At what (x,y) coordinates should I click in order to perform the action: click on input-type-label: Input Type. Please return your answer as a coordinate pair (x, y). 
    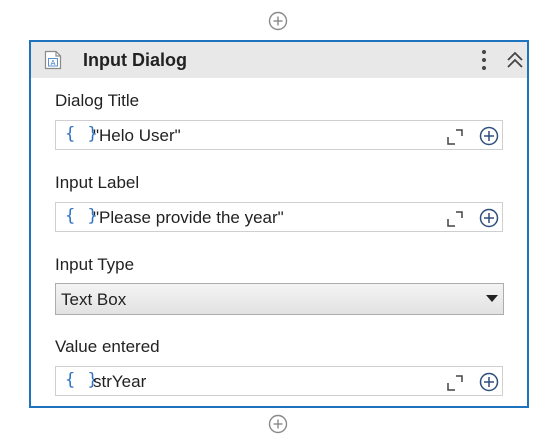
    Looking at the image, I should click on (95, 264).